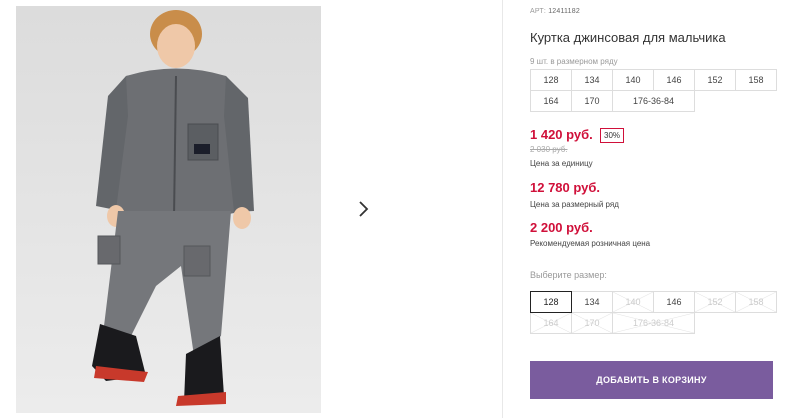  What do you see at coordinates (561, 227) in the screenshot?
I see `rrp-price: 2 200 руб.` at bounding box center [561, 227].